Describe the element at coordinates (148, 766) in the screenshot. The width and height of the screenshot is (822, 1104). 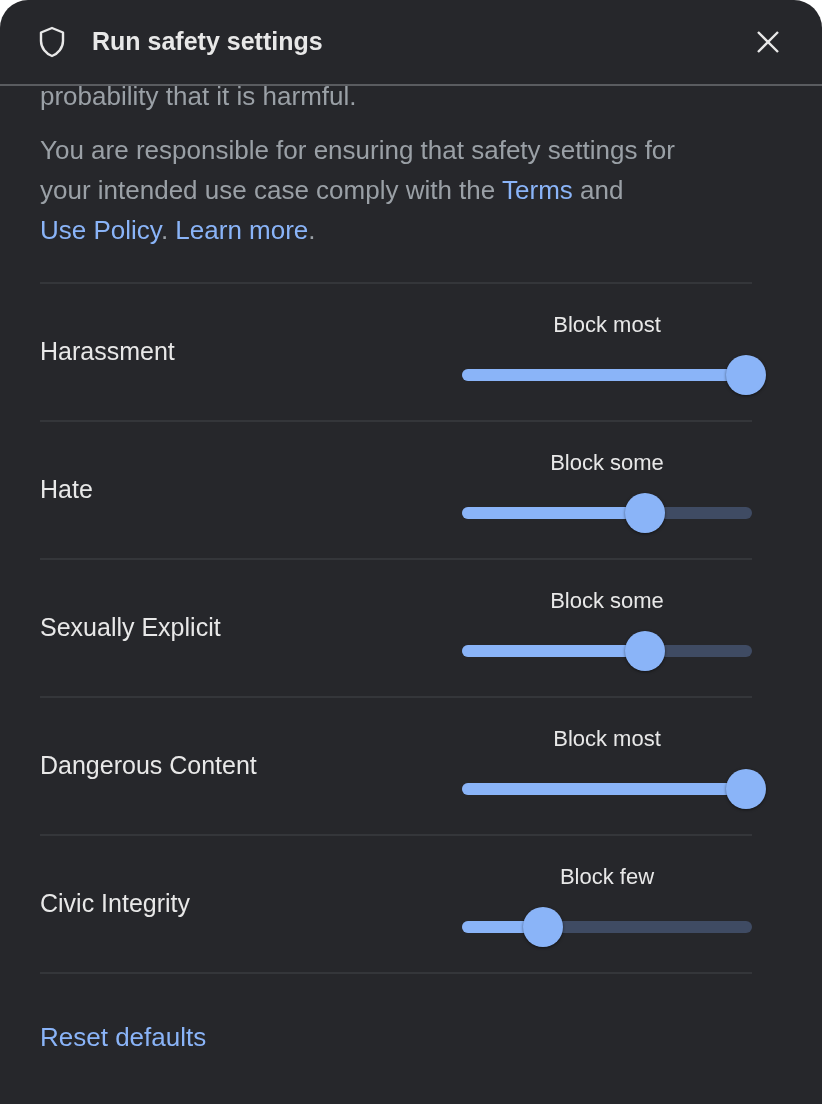
I see `category-label: Dangerous Content` at that location.